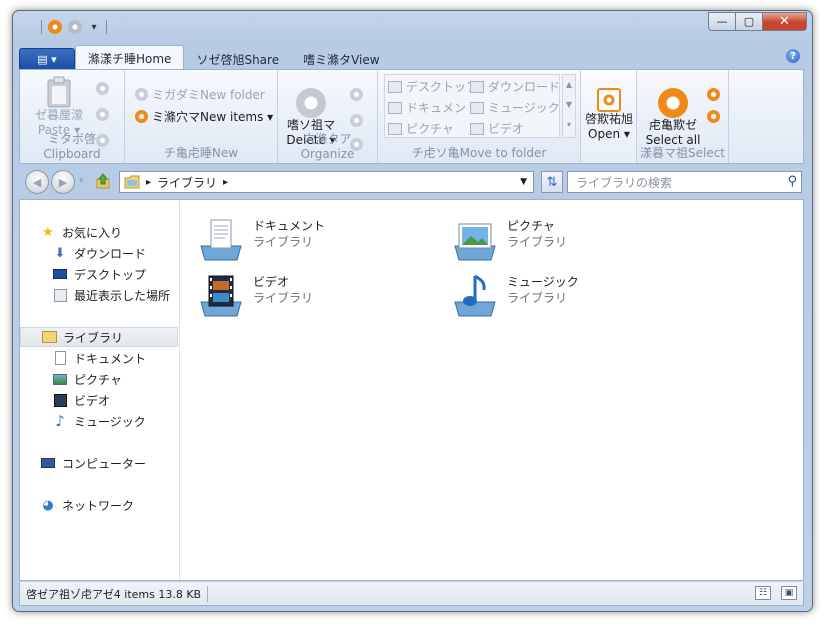 This screenshot has height=632, width=832. Describe the element at coordinates (552, 182) in the screenshot. I see `refresh-button: ⇅` at that location.